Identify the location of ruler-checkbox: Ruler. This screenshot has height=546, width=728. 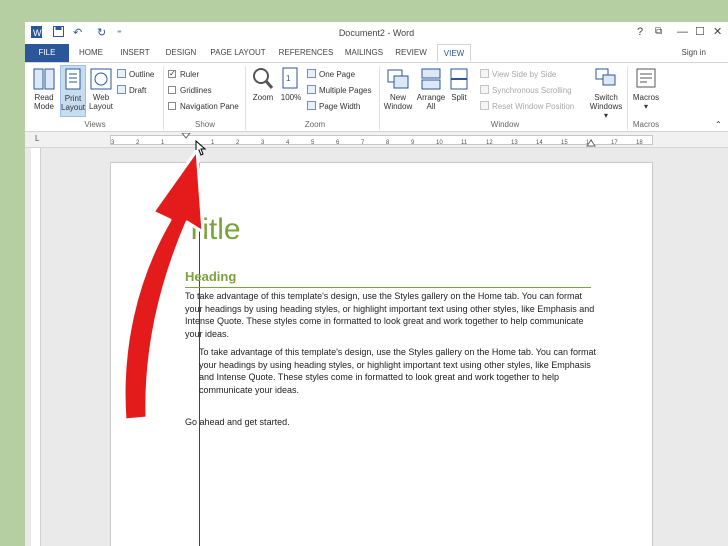
(183, 74).